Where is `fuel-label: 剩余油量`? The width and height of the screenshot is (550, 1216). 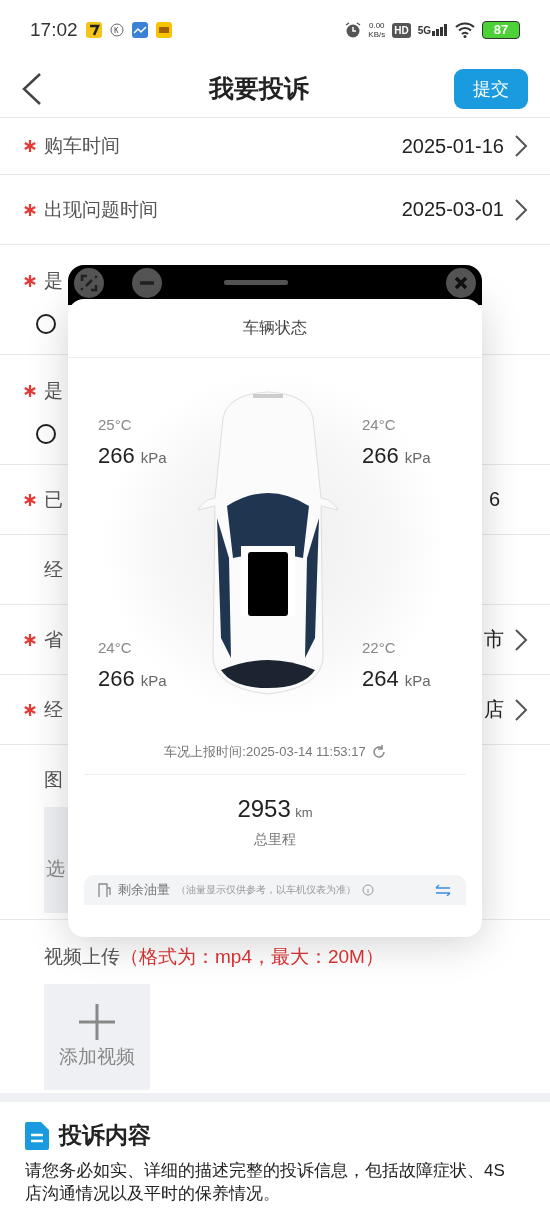 fuel-label: 剩余油量 is located at coordinates (144, 890).